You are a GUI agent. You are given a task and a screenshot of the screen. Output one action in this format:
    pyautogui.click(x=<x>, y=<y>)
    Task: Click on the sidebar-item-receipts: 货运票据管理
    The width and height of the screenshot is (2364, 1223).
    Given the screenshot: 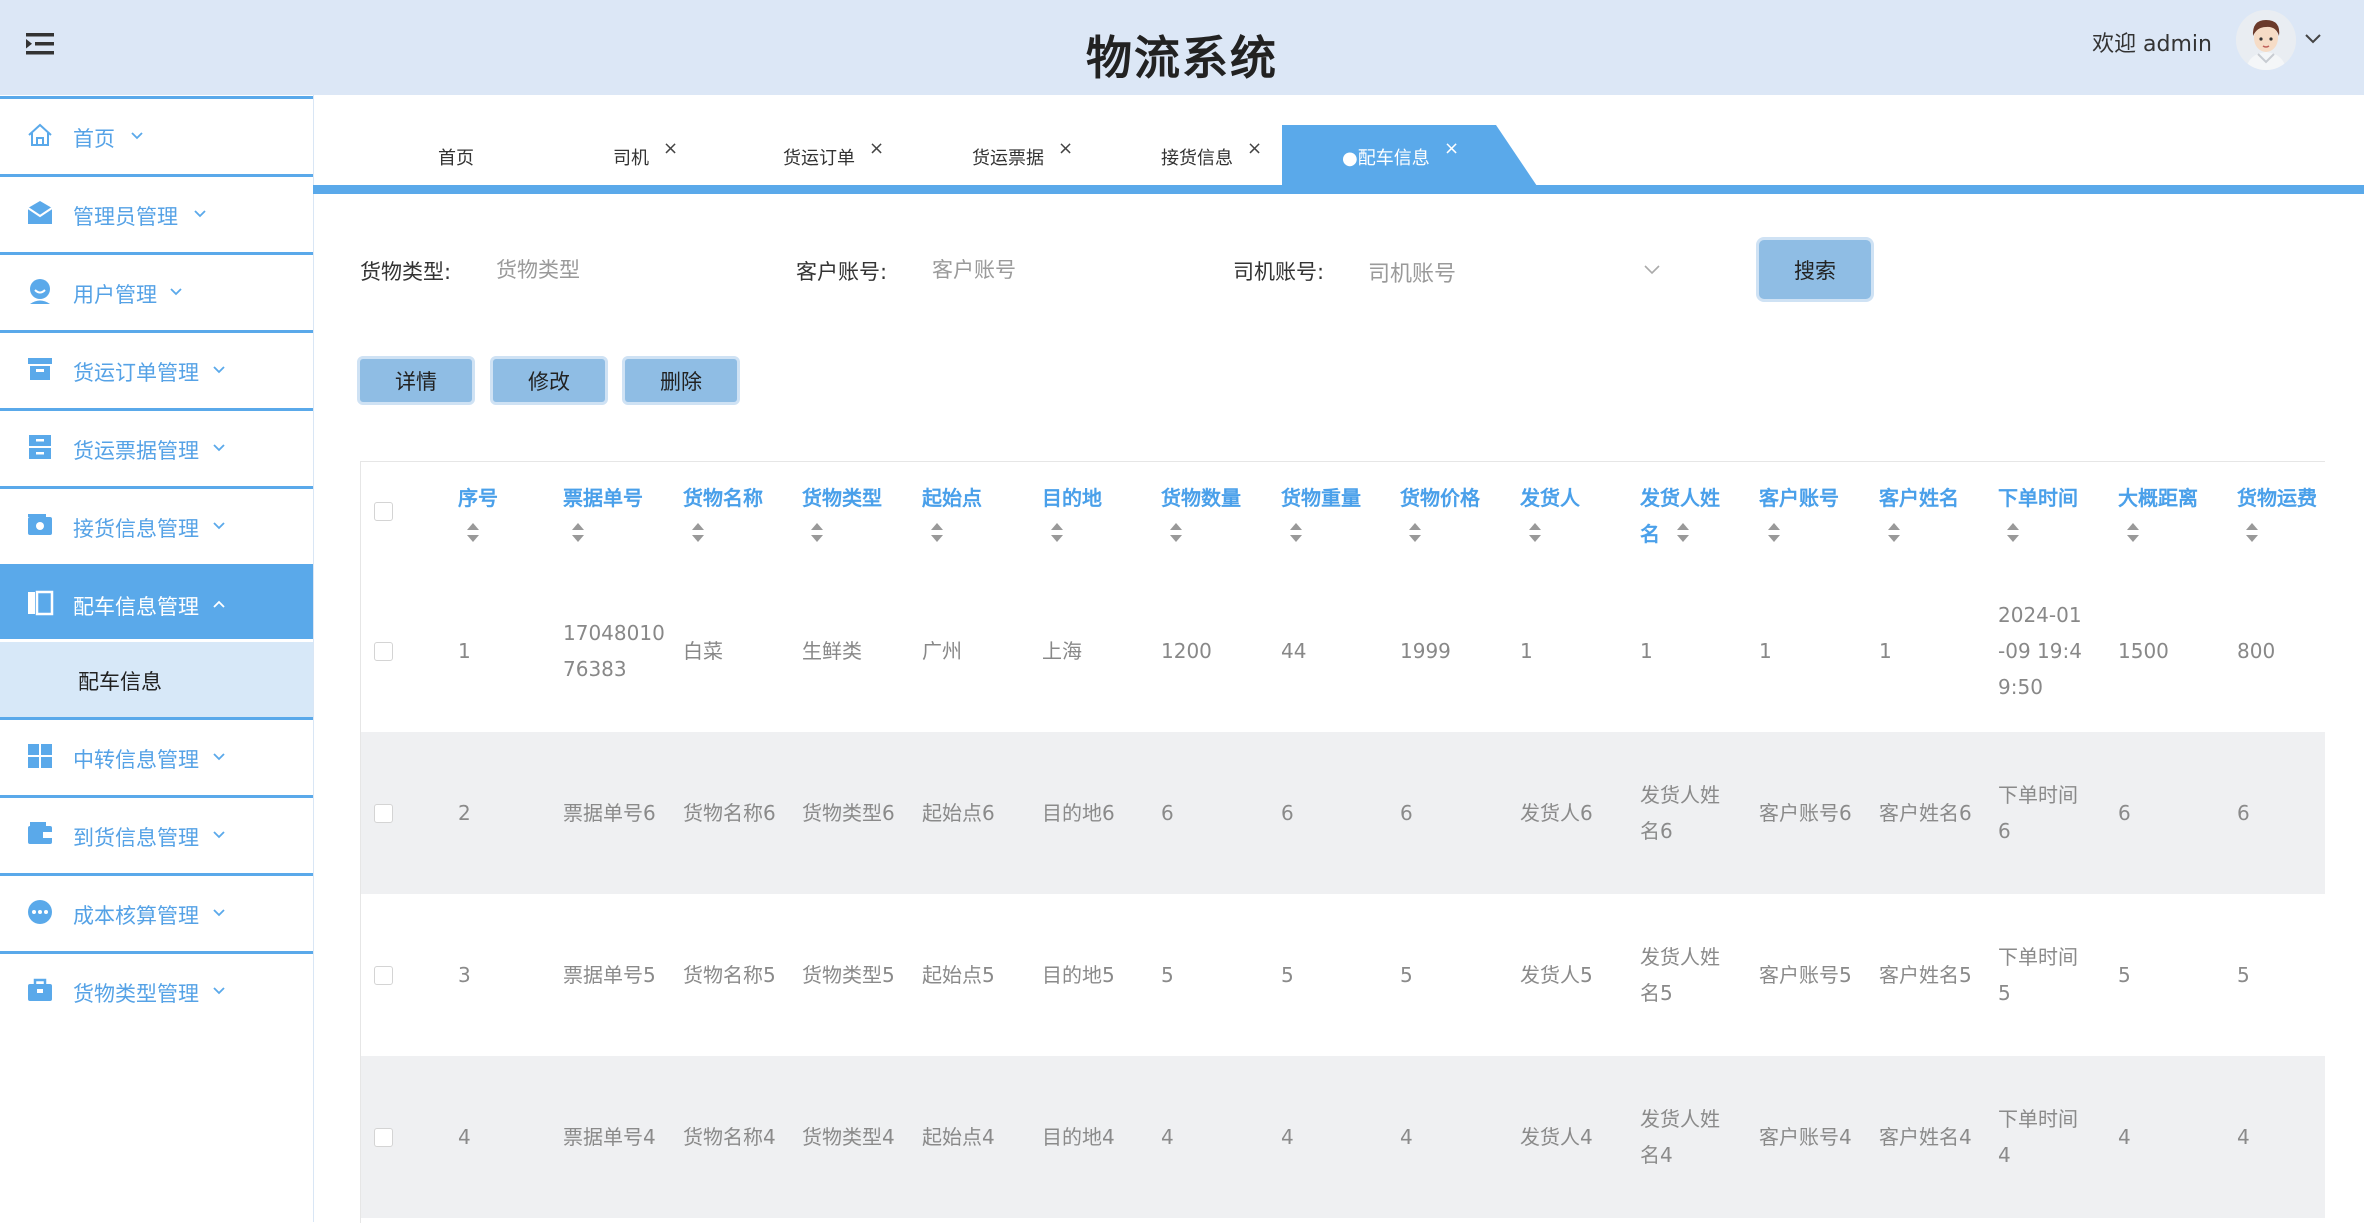 What is the action you would take?
    pyautogui.click(x=156, y=445)
    